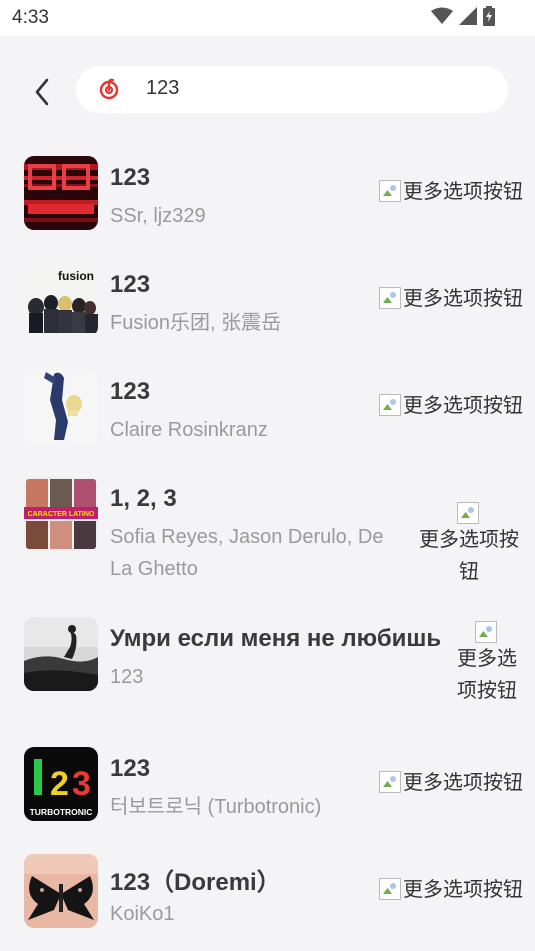 This screenshot has height=951, width=535. I want to click on search-query: 123, so click(162, 88).